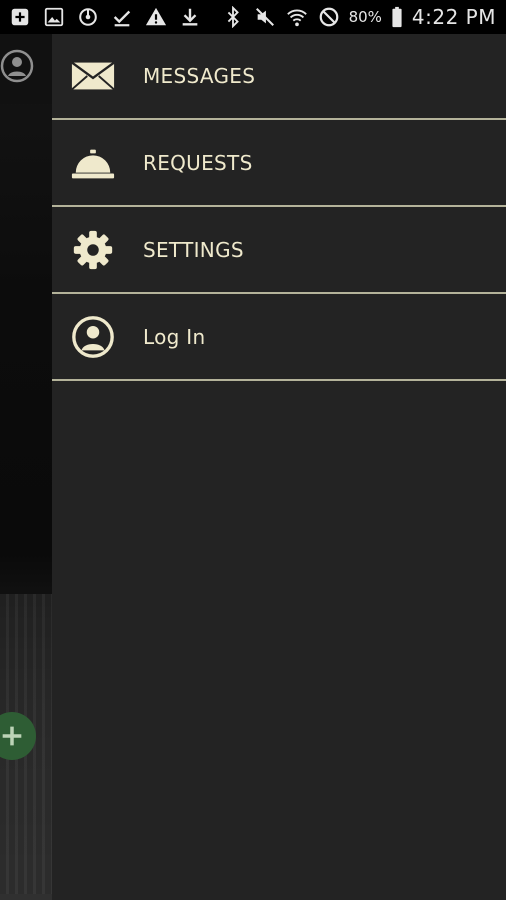 The width and height of the screenshot is (506, 900). What do you see at coordinates (199, 76) in the screenshot?
I see `menu-item-label: MESSAGES` at bounding box center [199, 76].